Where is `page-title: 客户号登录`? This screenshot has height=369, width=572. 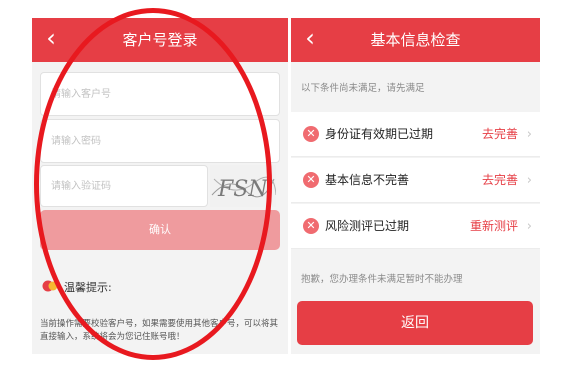
page-title: 客户号登录 is located at coordinates (160, 40).